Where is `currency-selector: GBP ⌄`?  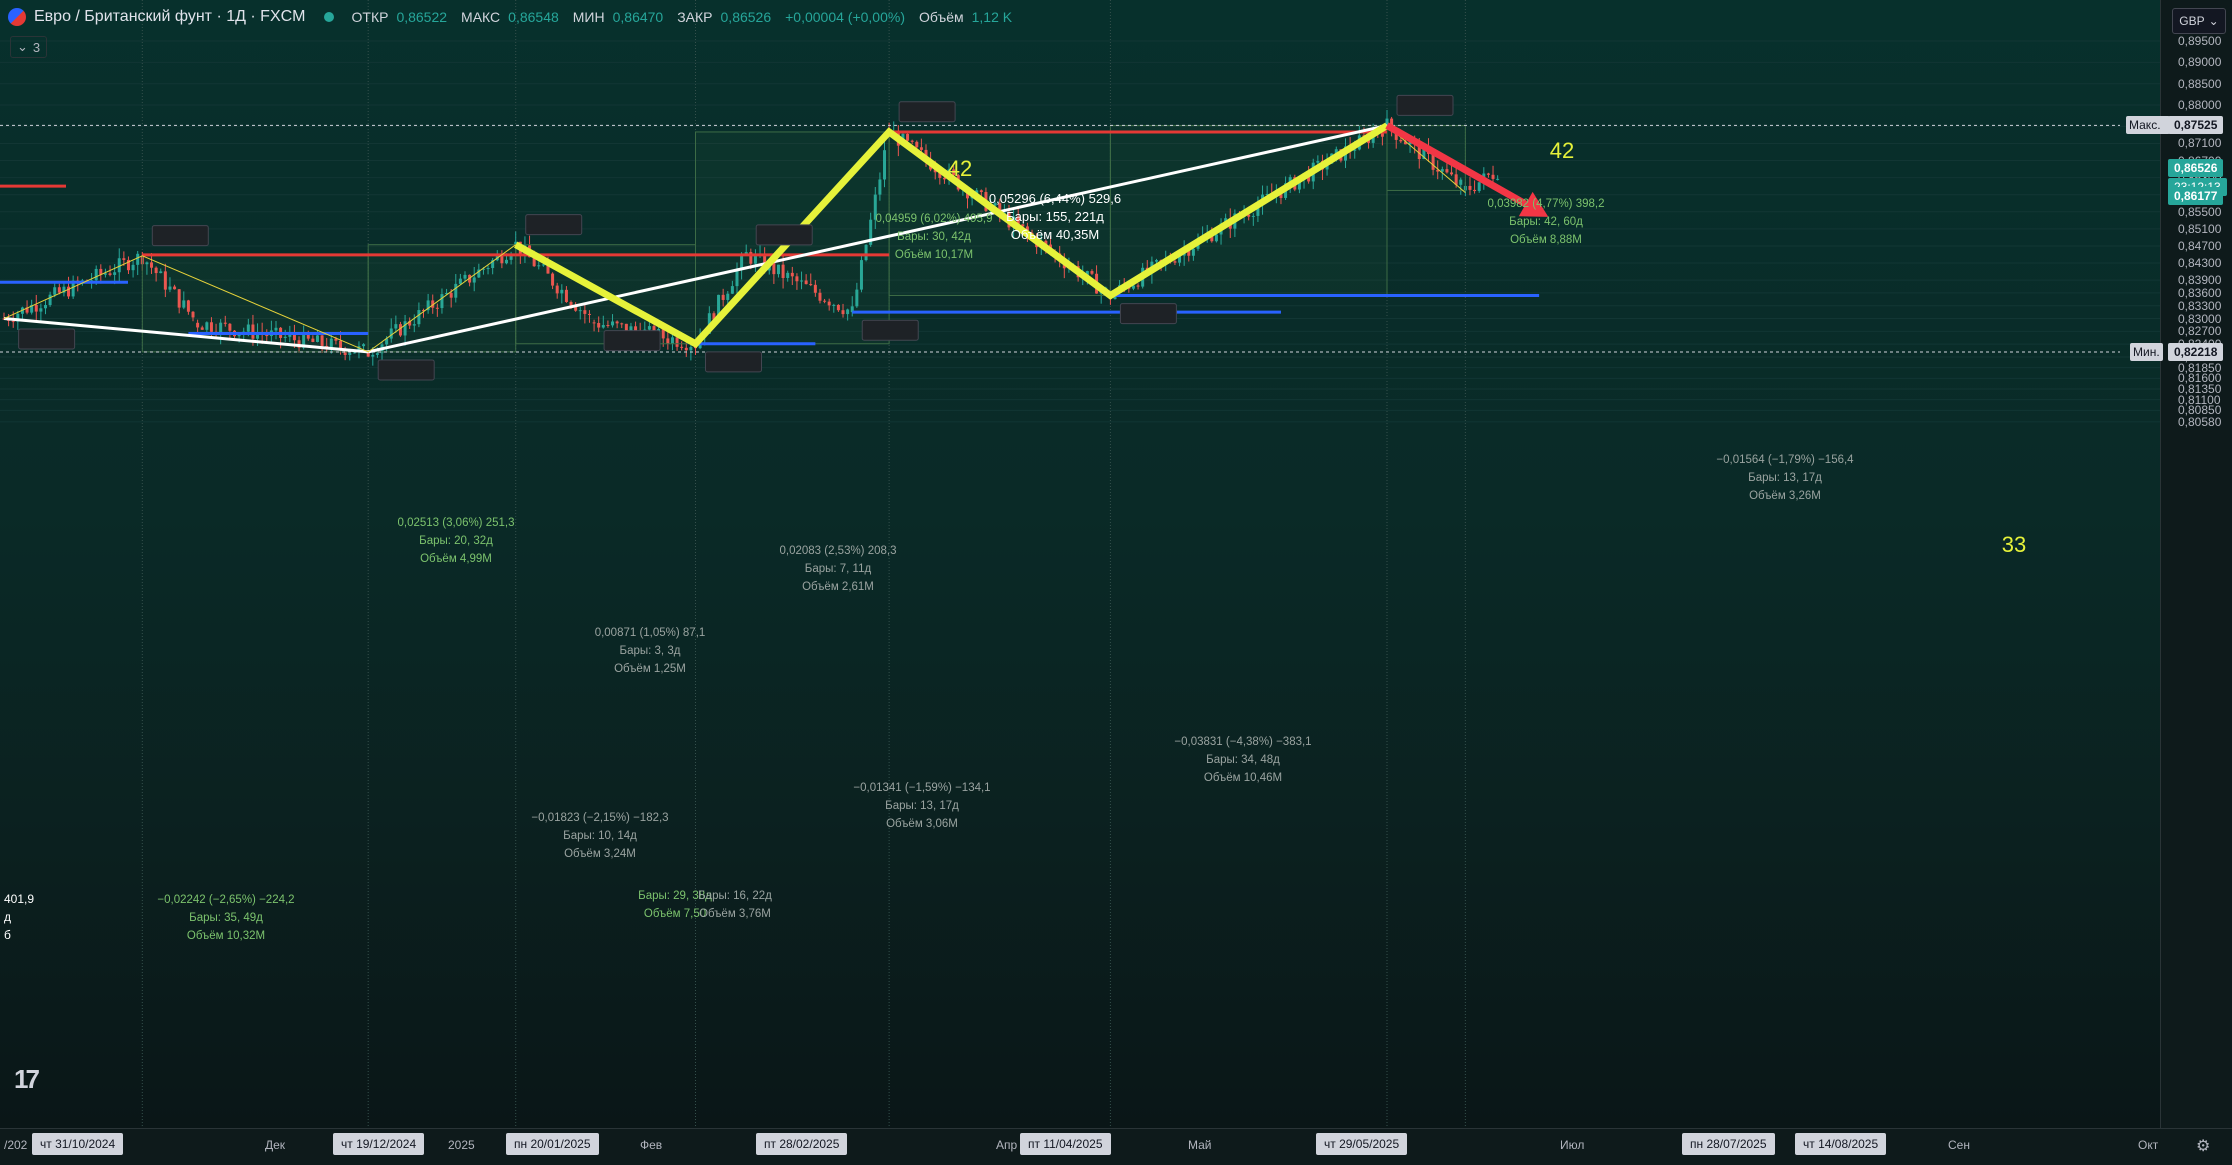 currency-selector: GBP ⌄ is located at coordinates (2199, 21).